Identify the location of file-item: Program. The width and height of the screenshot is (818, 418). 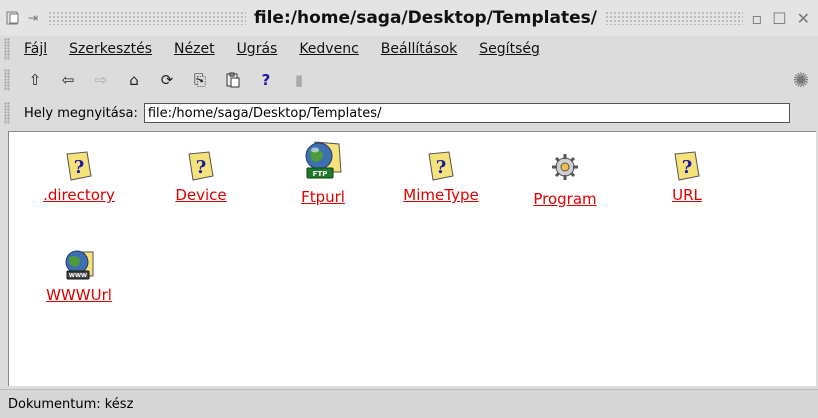
(565, 175).